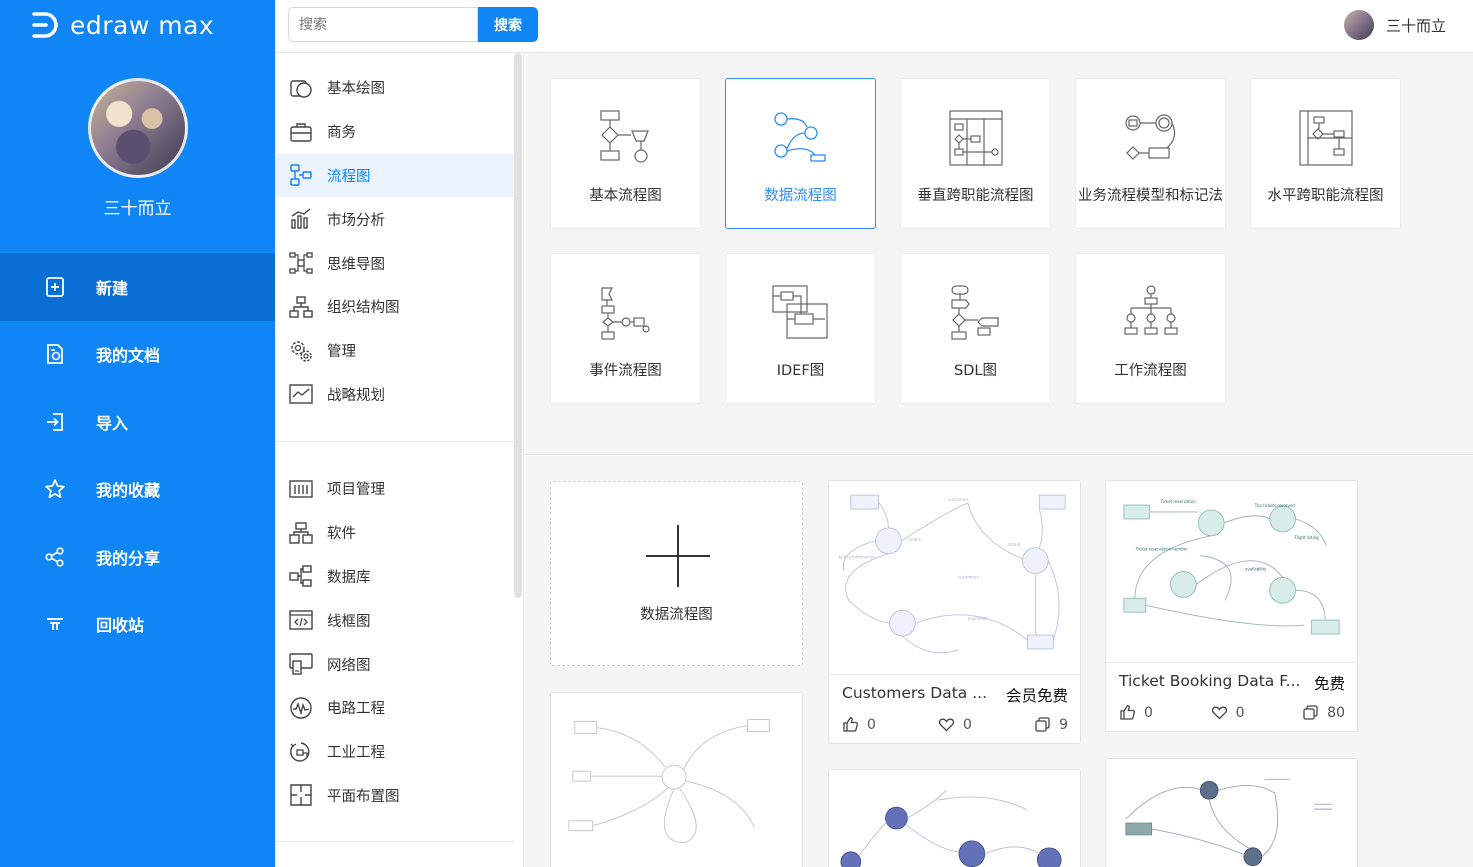  I want to click on category-floorplan: 平面布置图, so click(394, 796).